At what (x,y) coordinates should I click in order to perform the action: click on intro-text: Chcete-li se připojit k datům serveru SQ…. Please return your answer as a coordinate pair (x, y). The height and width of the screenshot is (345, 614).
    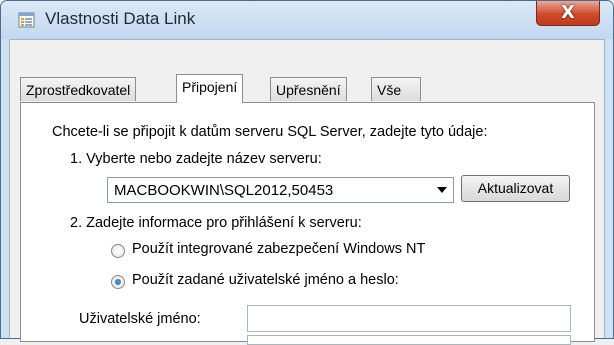
    Looking at the image, I should click on (270, 132).